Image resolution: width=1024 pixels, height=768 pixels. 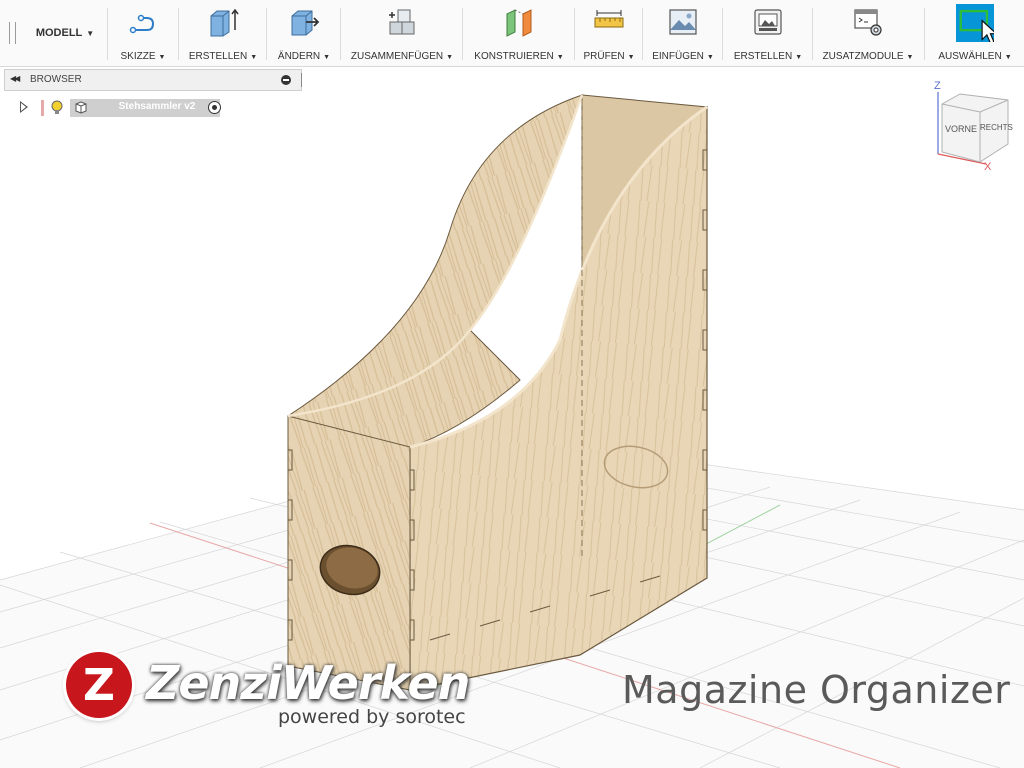 I want to click on viewcube-right-face: RECHTS, so click(x=996, y=127).